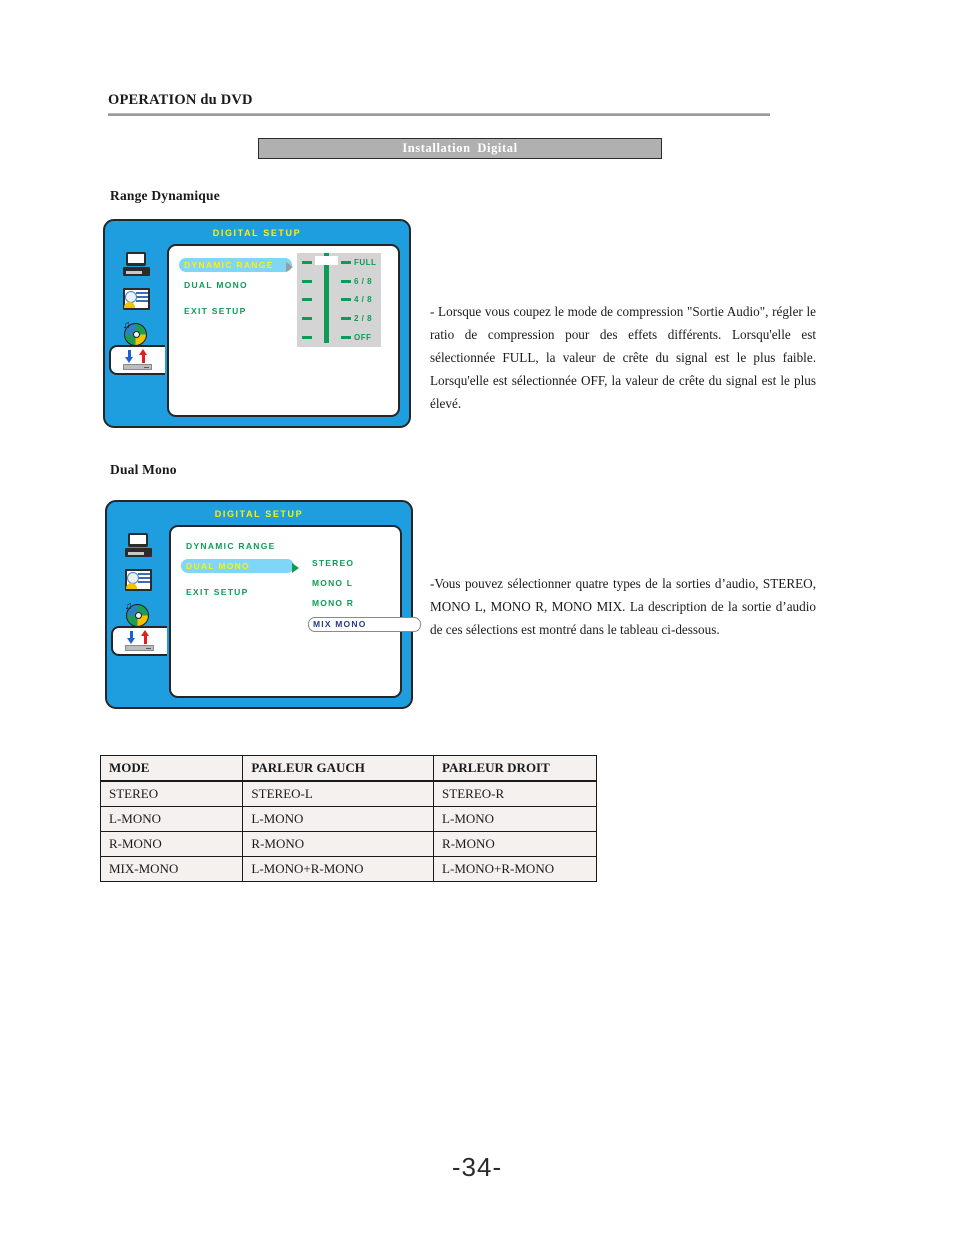  I want to click on table-row: STEREO STEREO-L STEREO-R, so click(348, 793).